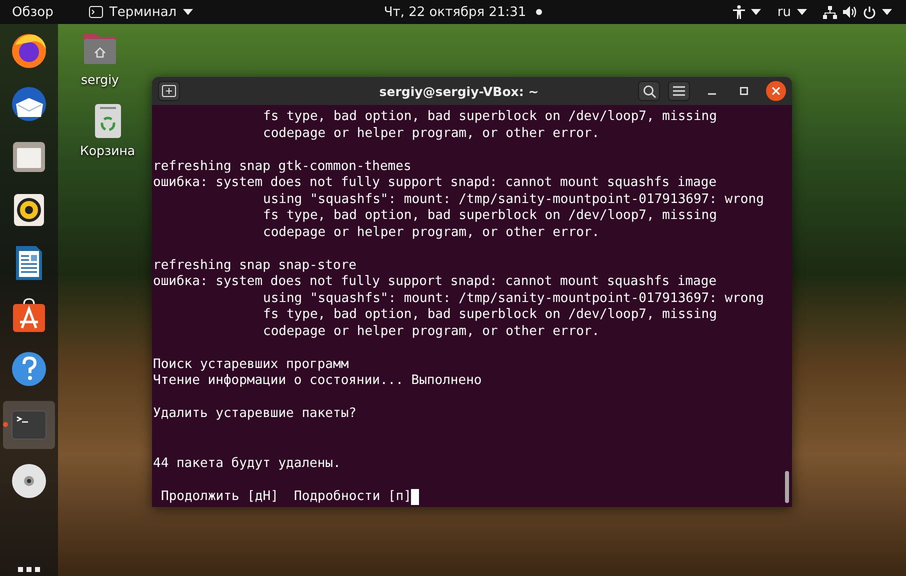  Describe the element at coordinates (29, 51) in the screenshot. I see `browser-globe-icon` at that location.